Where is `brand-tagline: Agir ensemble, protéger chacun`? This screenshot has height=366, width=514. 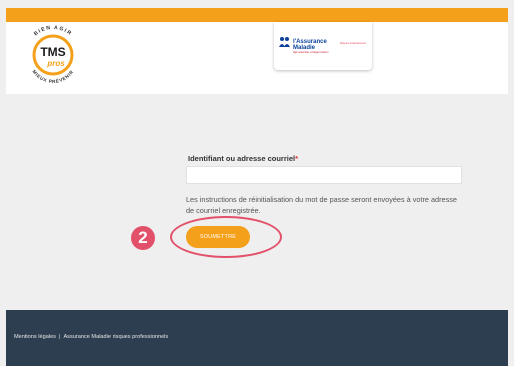
brand-tagline: Agir ensemble, protéger chacun is located at coordinates (311, 52).